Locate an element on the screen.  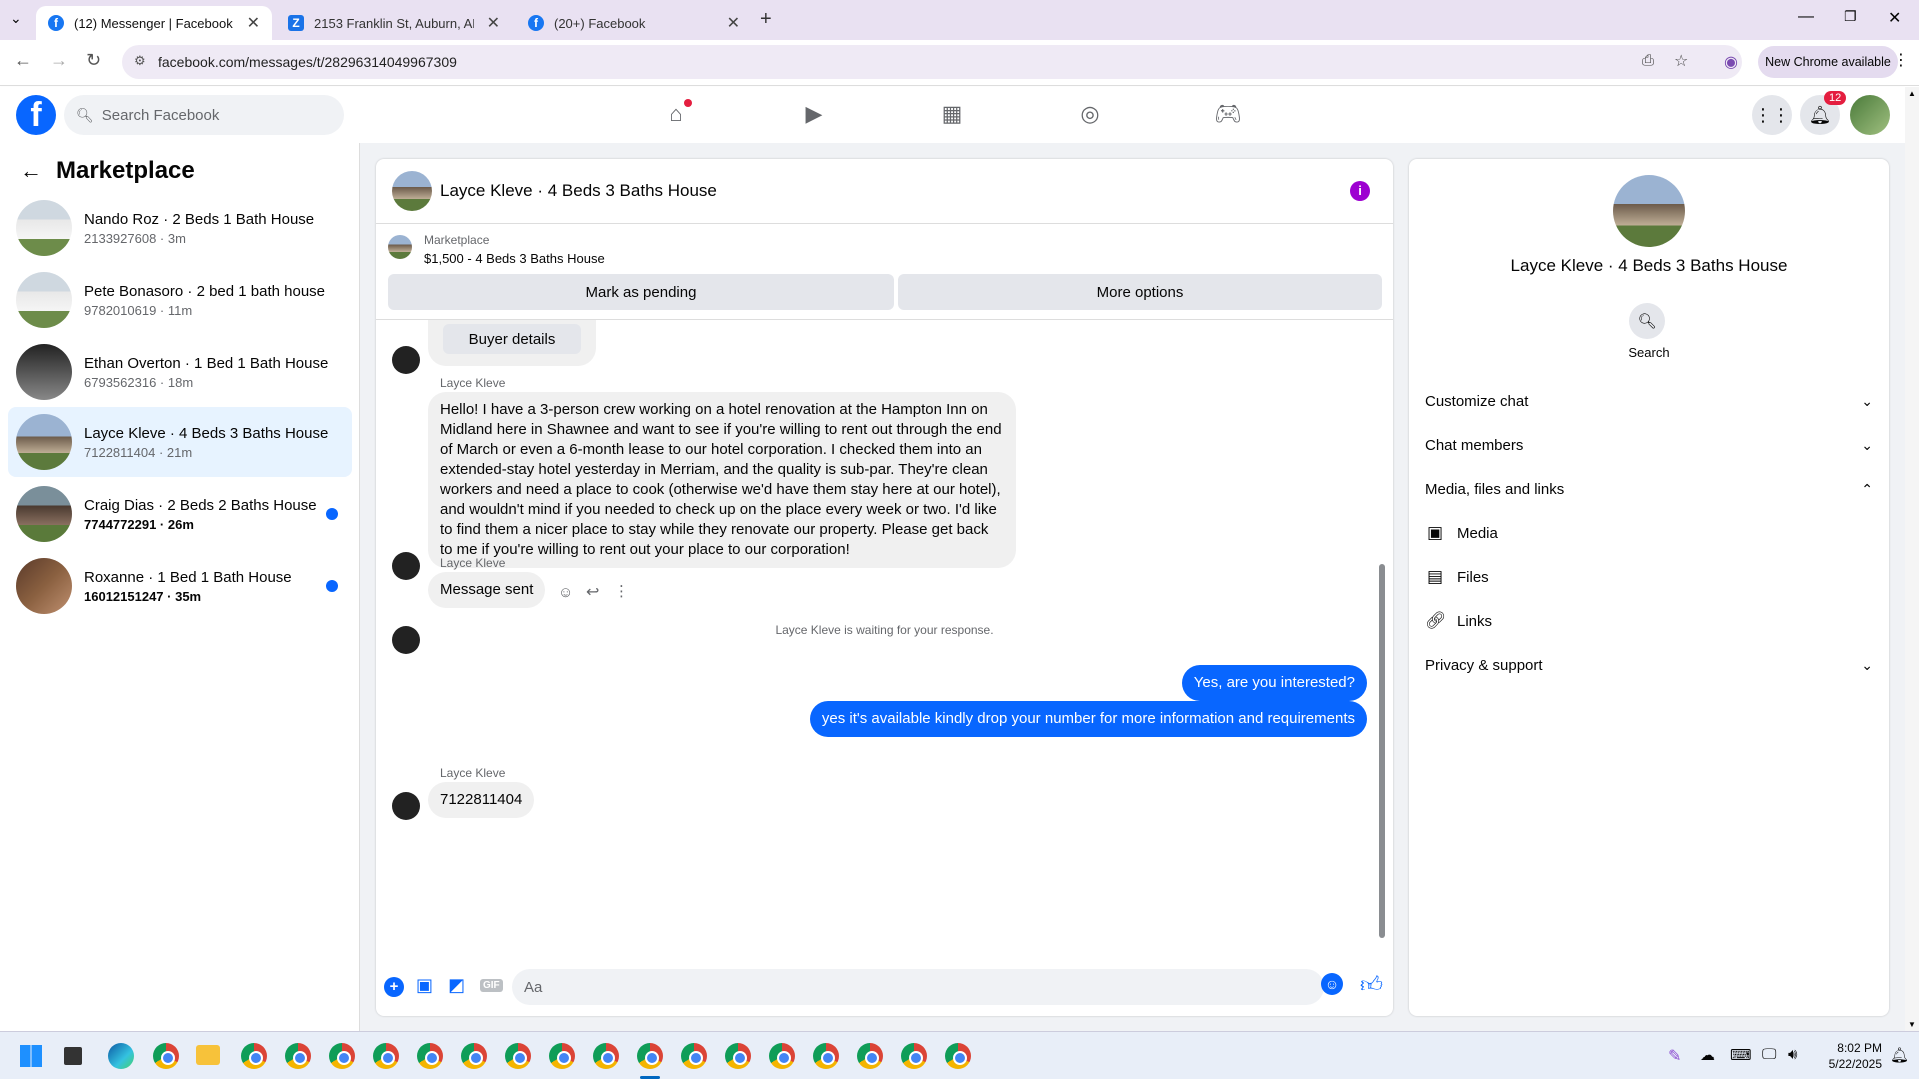
back-icon: ← is located at coordinates (23, 60).